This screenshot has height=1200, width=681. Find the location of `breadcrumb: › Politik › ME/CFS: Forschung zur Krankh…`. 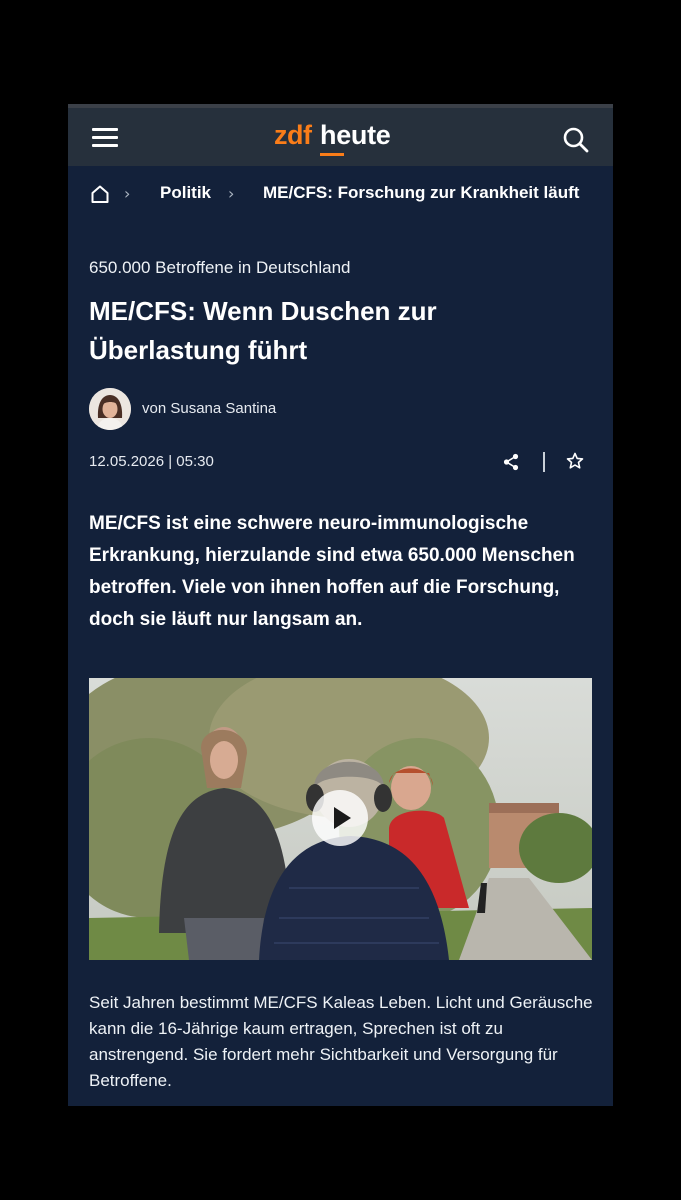

breadcrumb: › Politik › ME/CFS: Forschung zur Krankh… is located at coordinates (340, 194).